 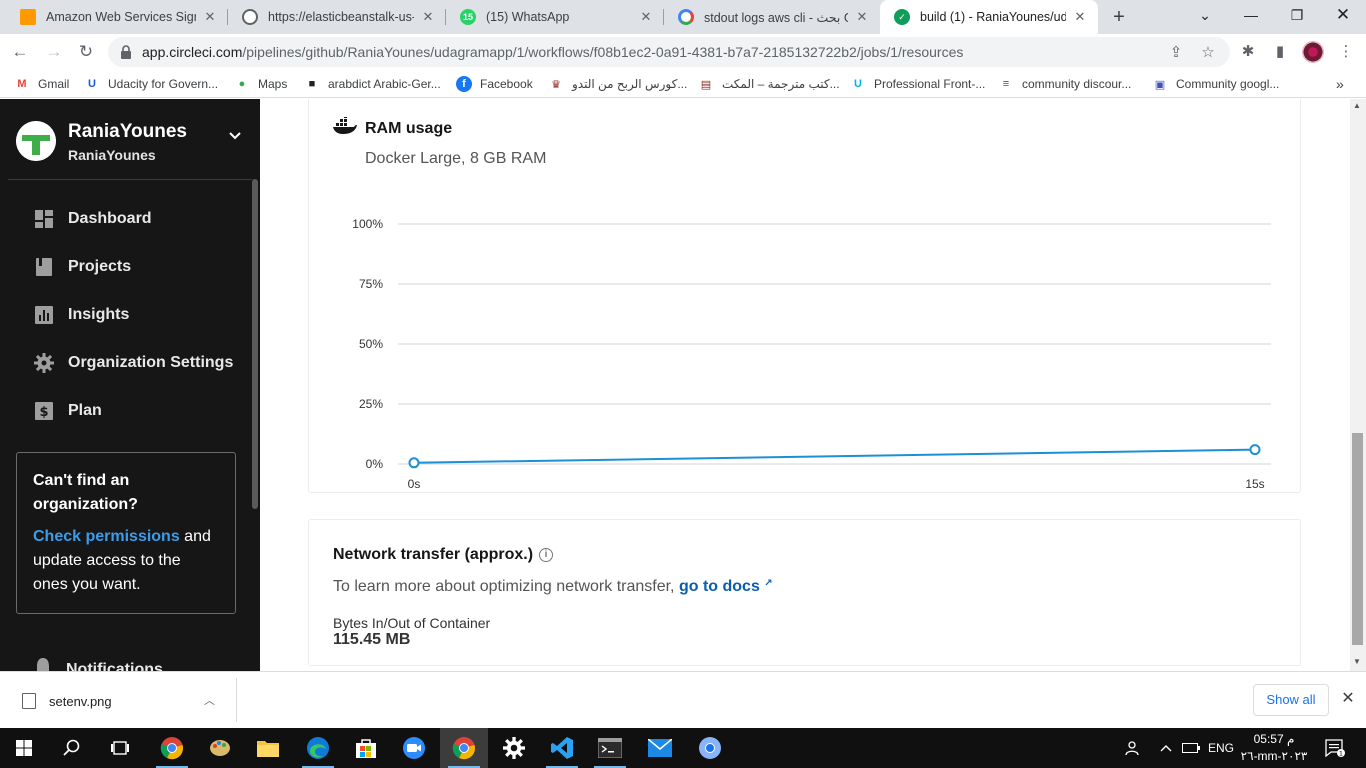 What do you see at coordinates (250, 17) in the screenshot?
I see `globe-icon` at bounding box center [250, 17].